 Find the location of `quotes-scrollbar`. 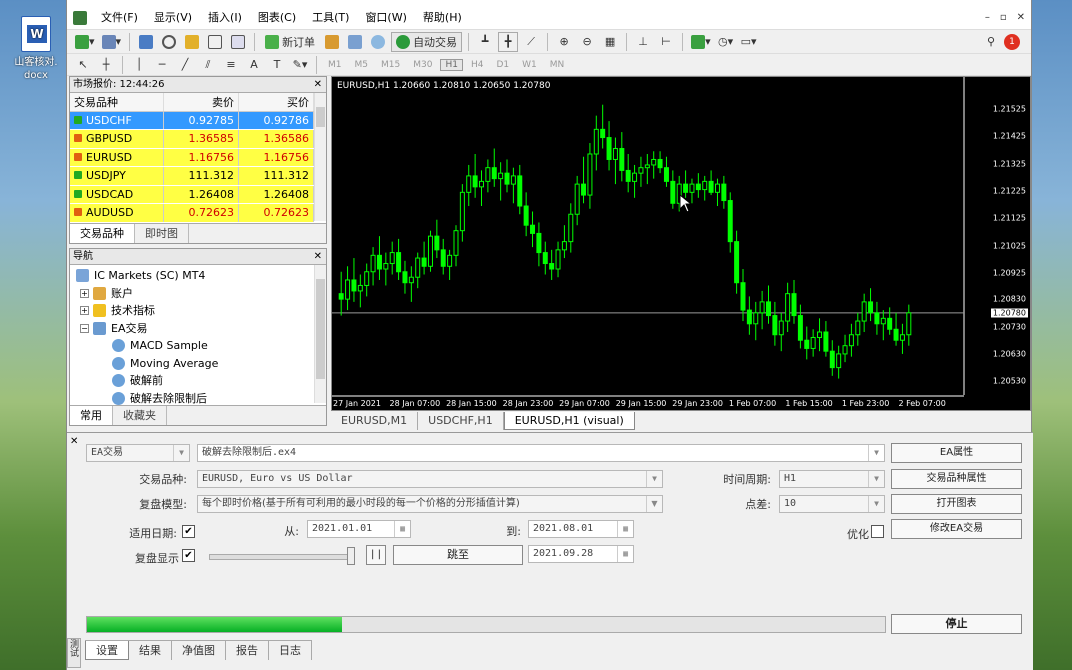

quotes-scrollbar is located at coordinates (320, 157).